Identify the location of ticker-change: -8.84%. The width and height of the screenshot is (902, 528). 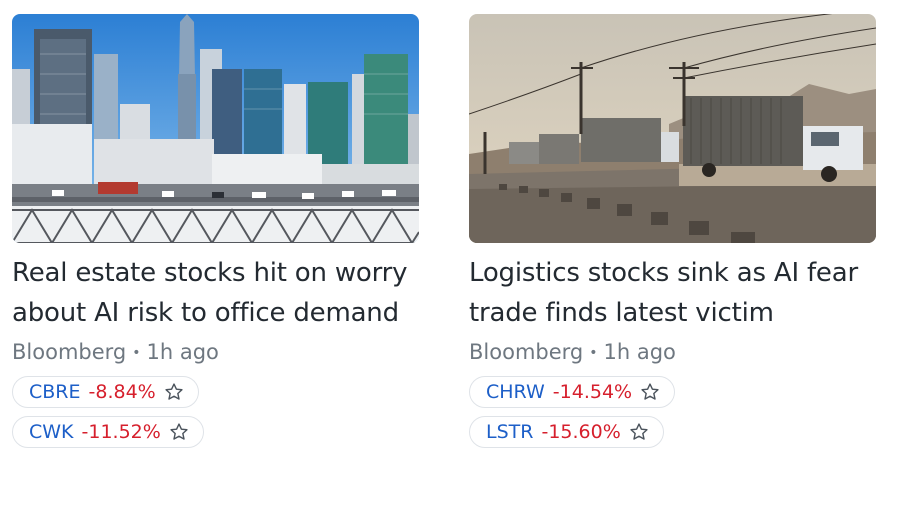
(122, 392).